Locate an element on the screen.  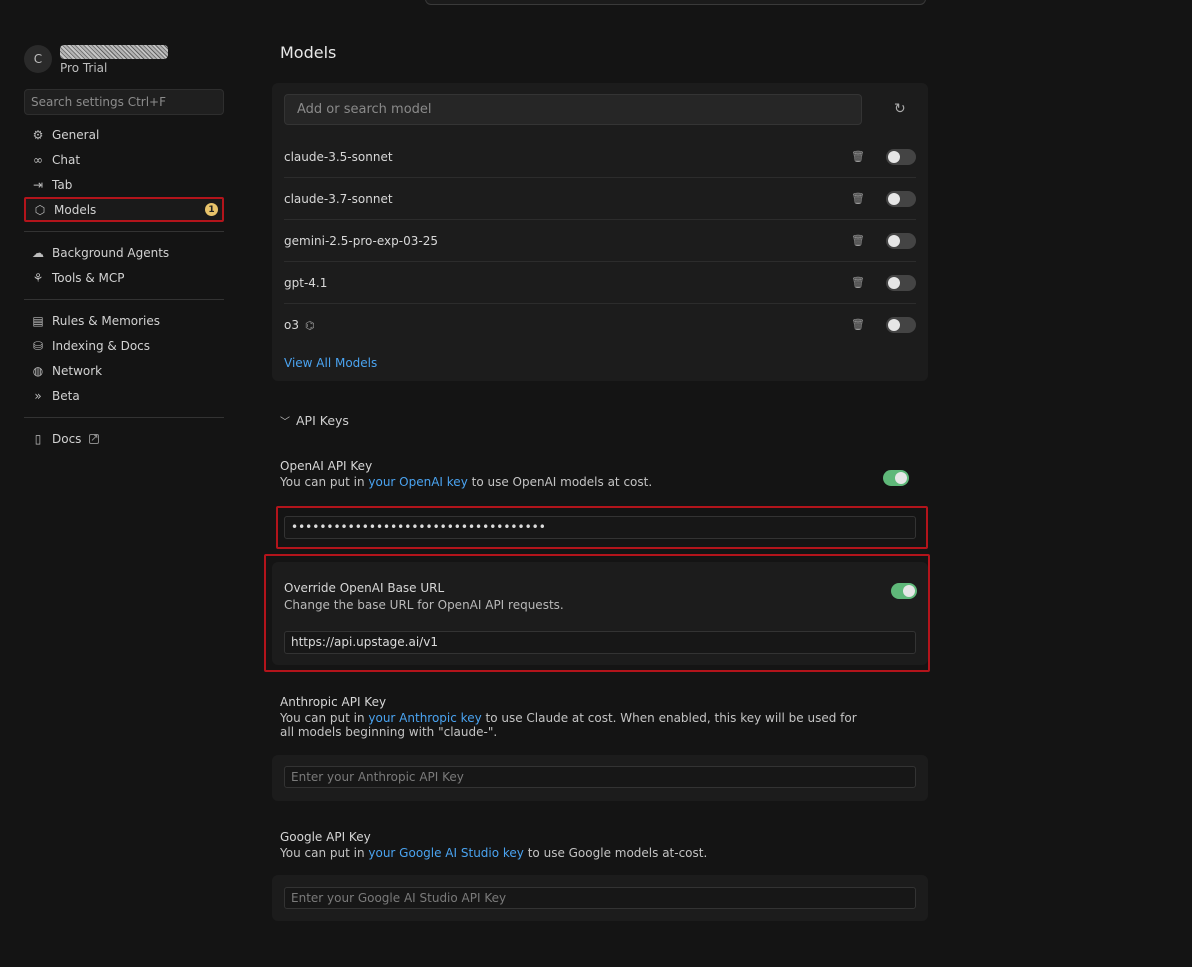
sidebar-item-label: Chat is located at coordinates (66, 159).